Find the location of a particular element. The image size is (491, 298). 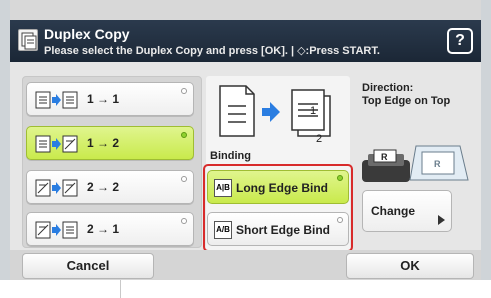

long-edge-bind-button: A|B Long Edge Bind is located at coordinates (278, 187).